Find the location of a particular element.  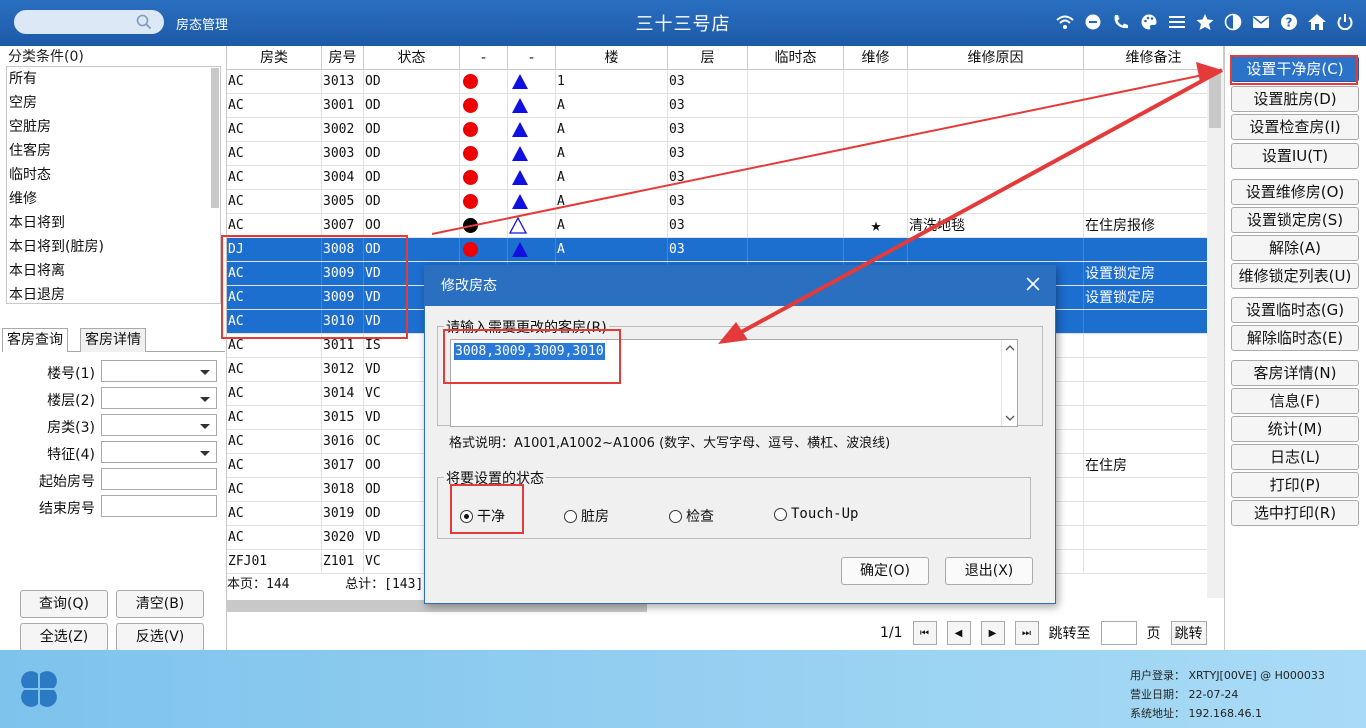

close-icon is located at coordinates (1033, 284).